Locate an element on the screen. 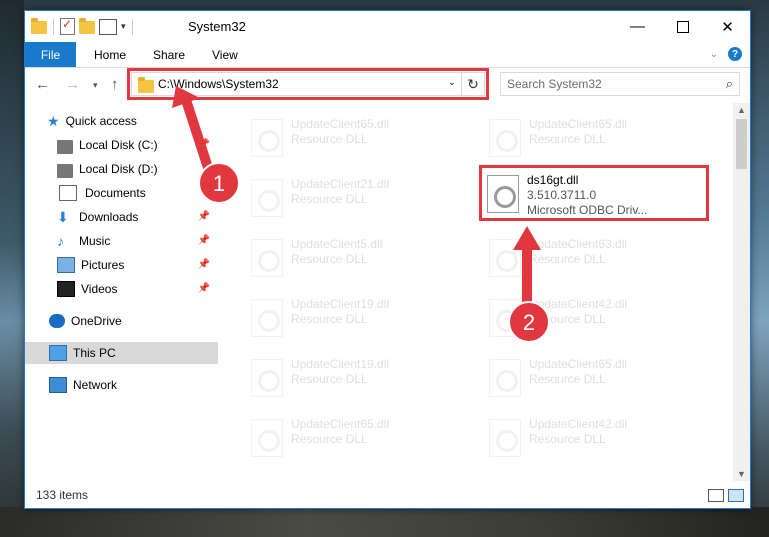 The image size is (769, 537). sidebar-item-label: Downloads is located at coordinates (109, 217).